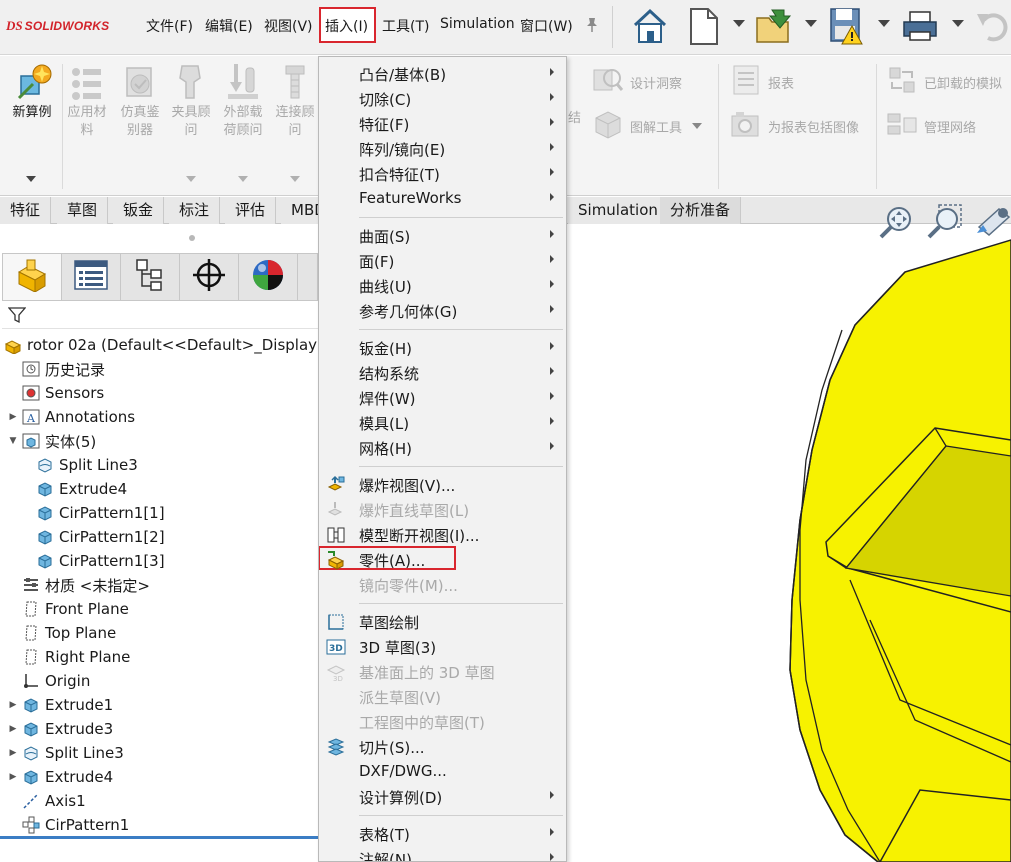 The width and height of the screenshot is (1011, 862). I want to click on solidworks-logo: DS SOLIDWORKS, so click(57, 26).